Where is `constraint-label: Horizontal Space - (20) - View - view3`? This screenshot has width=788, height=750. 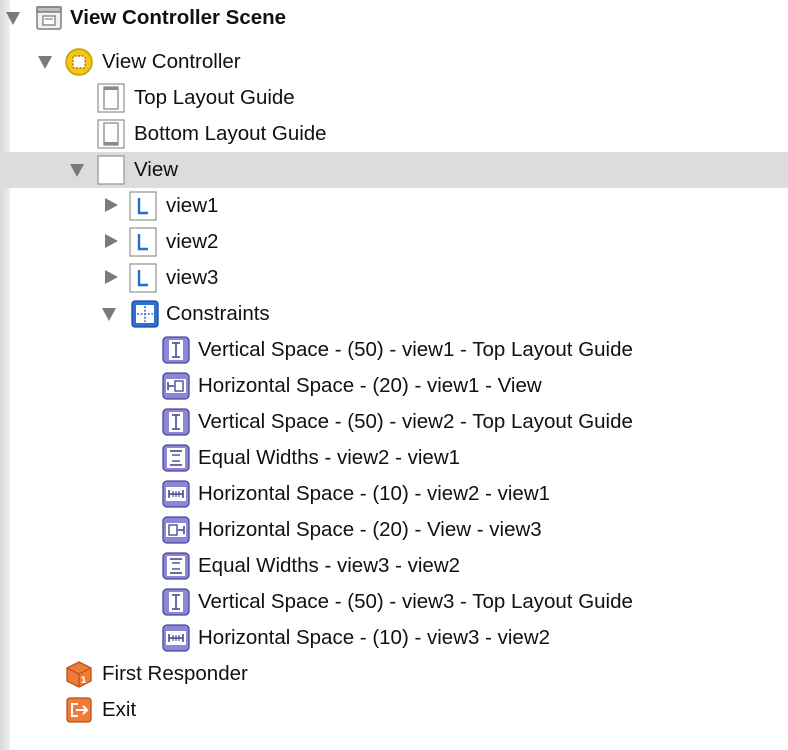
constraint-label: Horizontal Space - (20) - View - view3 is located at coordinates (370, 529).